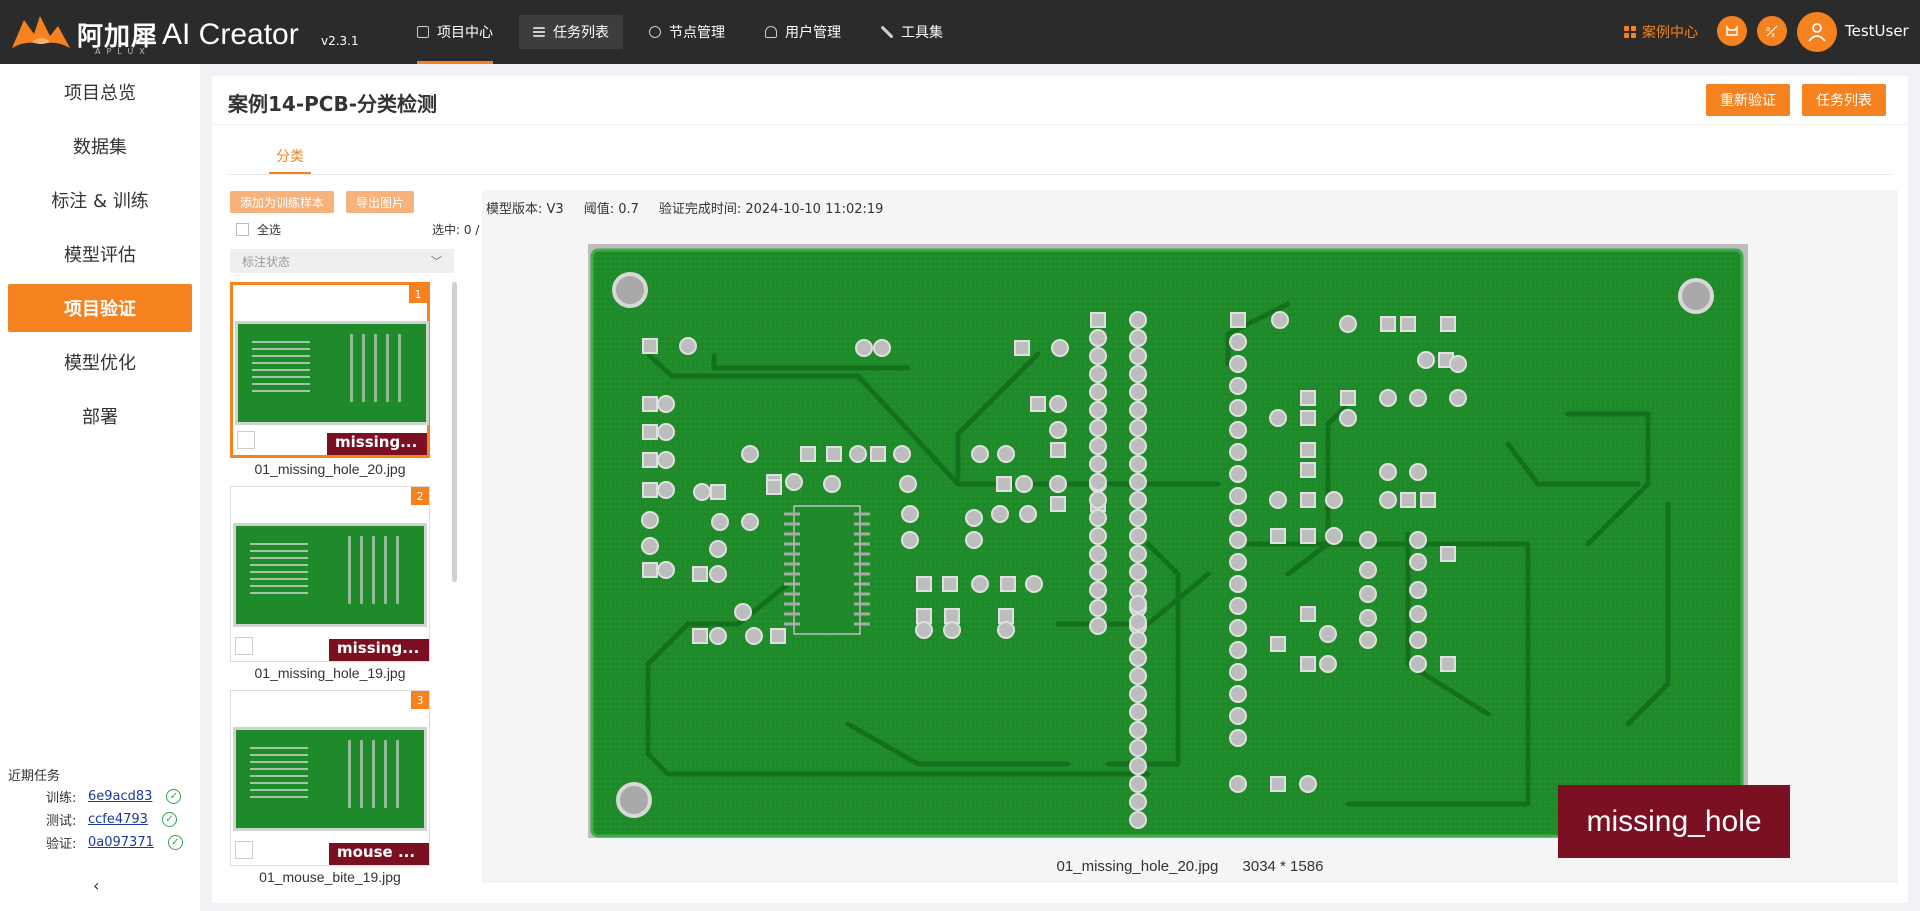  I want to click on nav-user-management: 用户管理, so click(803, 32).